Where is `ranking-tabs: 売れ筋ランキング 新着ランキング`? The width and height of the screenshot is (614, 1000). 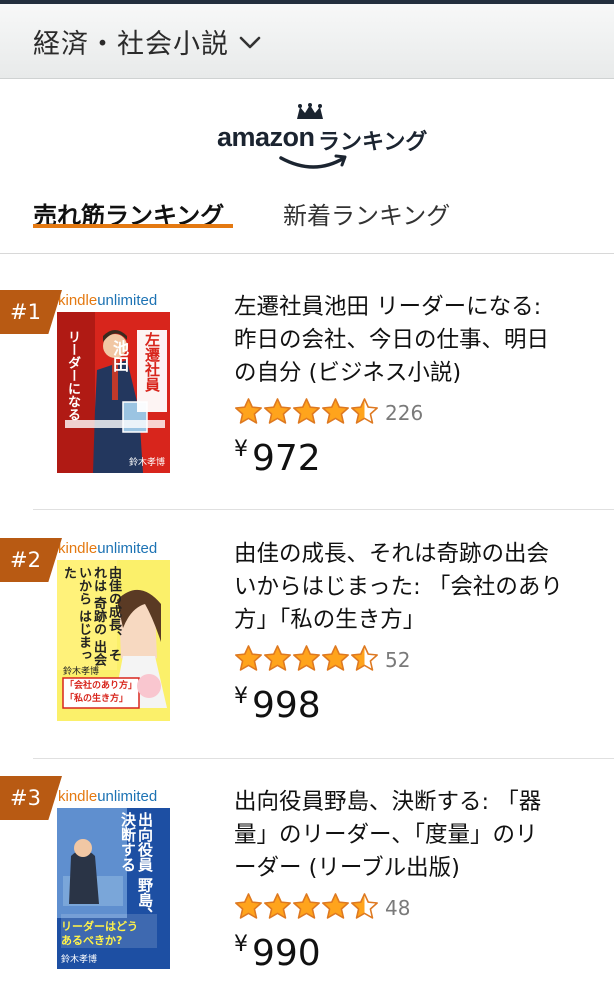 ranking-tabs: 売れ筋ランキング 新着ランキング is located at coordinates (307, 221).